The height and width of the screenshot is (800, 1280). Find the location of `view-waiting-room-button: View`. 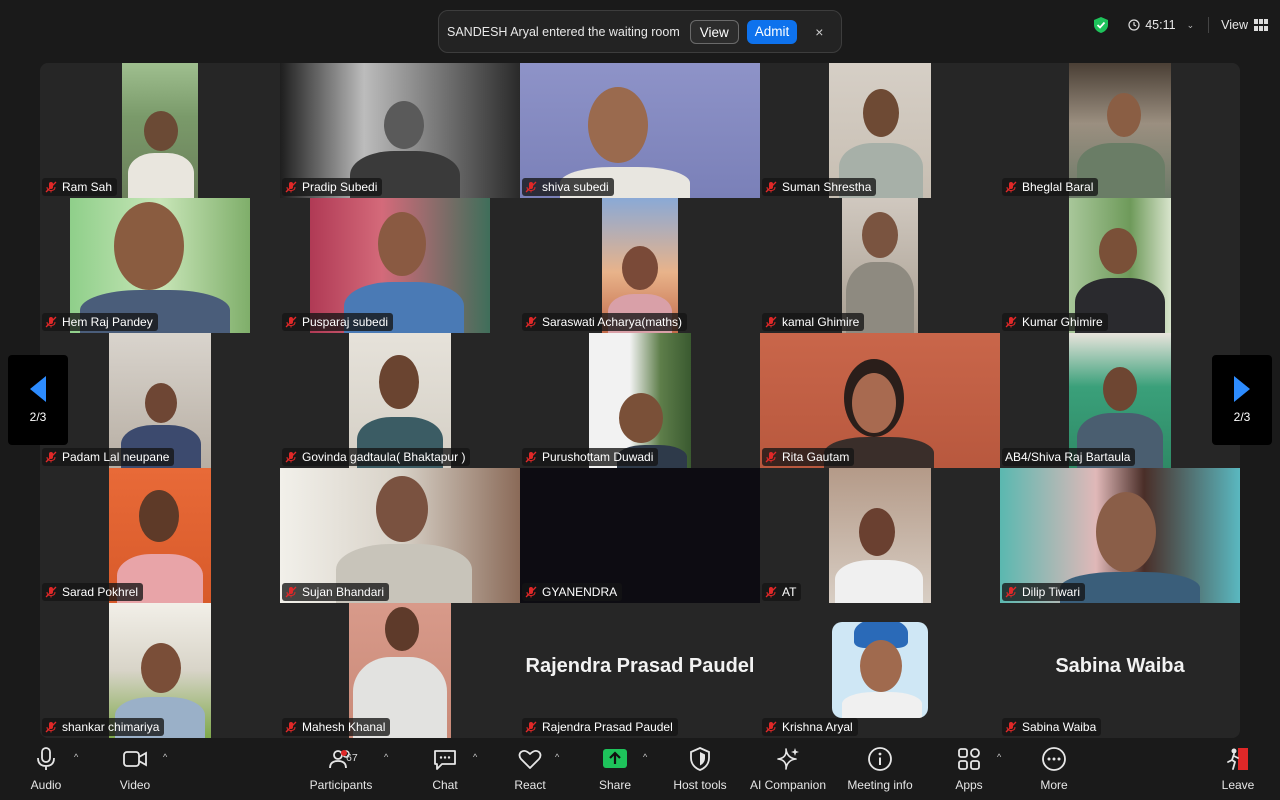

view-waiting-room-button: View is located at coordinates (714, 31).